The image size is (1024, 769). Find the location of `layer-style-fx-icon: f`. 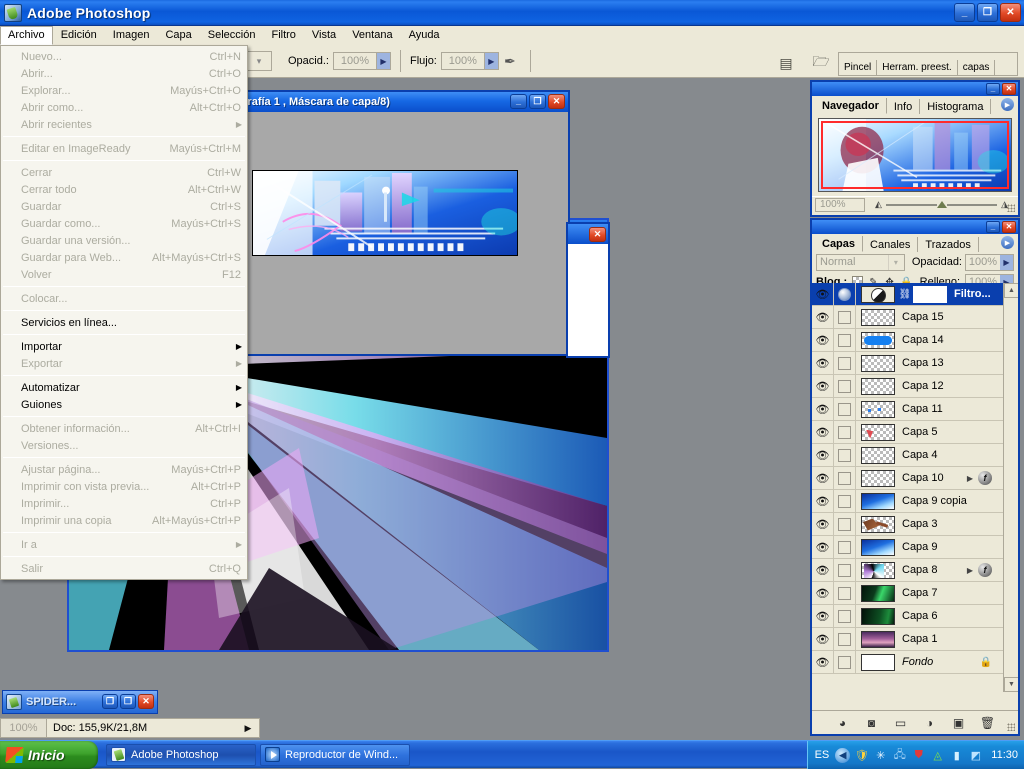

layer-style-fx-icon: f is located at coordinates (985, 478).